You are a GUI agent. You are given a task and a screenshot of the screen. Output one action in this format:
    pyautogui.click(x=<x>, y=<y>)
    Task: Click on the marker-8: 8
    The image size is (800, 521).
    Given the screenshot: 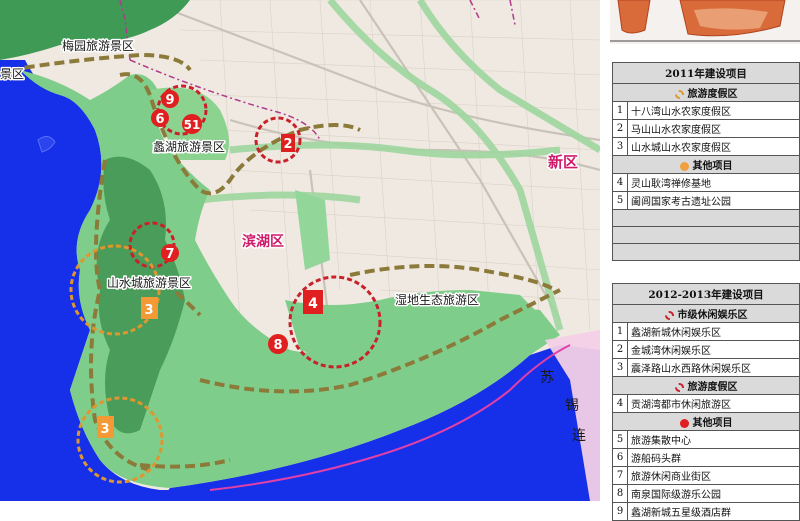 What is the action you would take?
    pyautogui.click(x=278, y=344)
    